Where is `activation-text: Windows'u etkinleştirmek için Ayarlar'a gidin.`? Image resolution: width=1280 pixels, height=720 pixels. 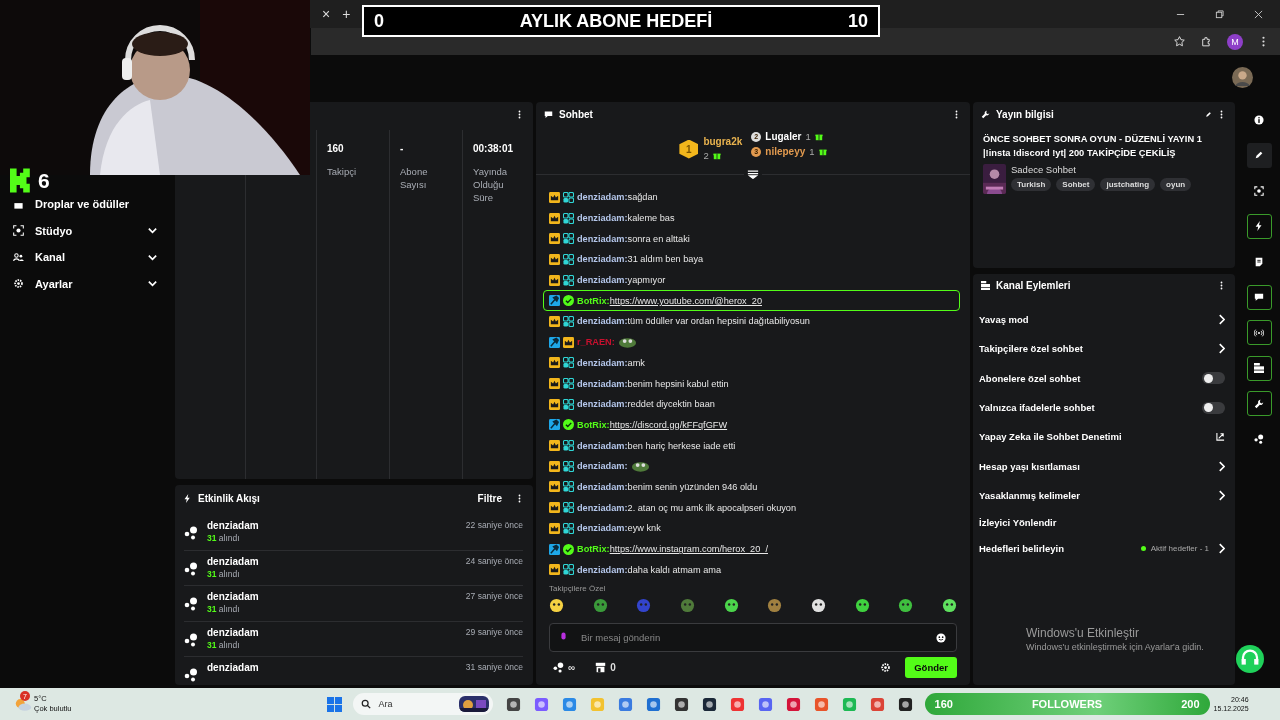 activation-text: Windows'u etkinleştirmek için Ayarlar'a gidin. is located at coordinates (1115, 647).